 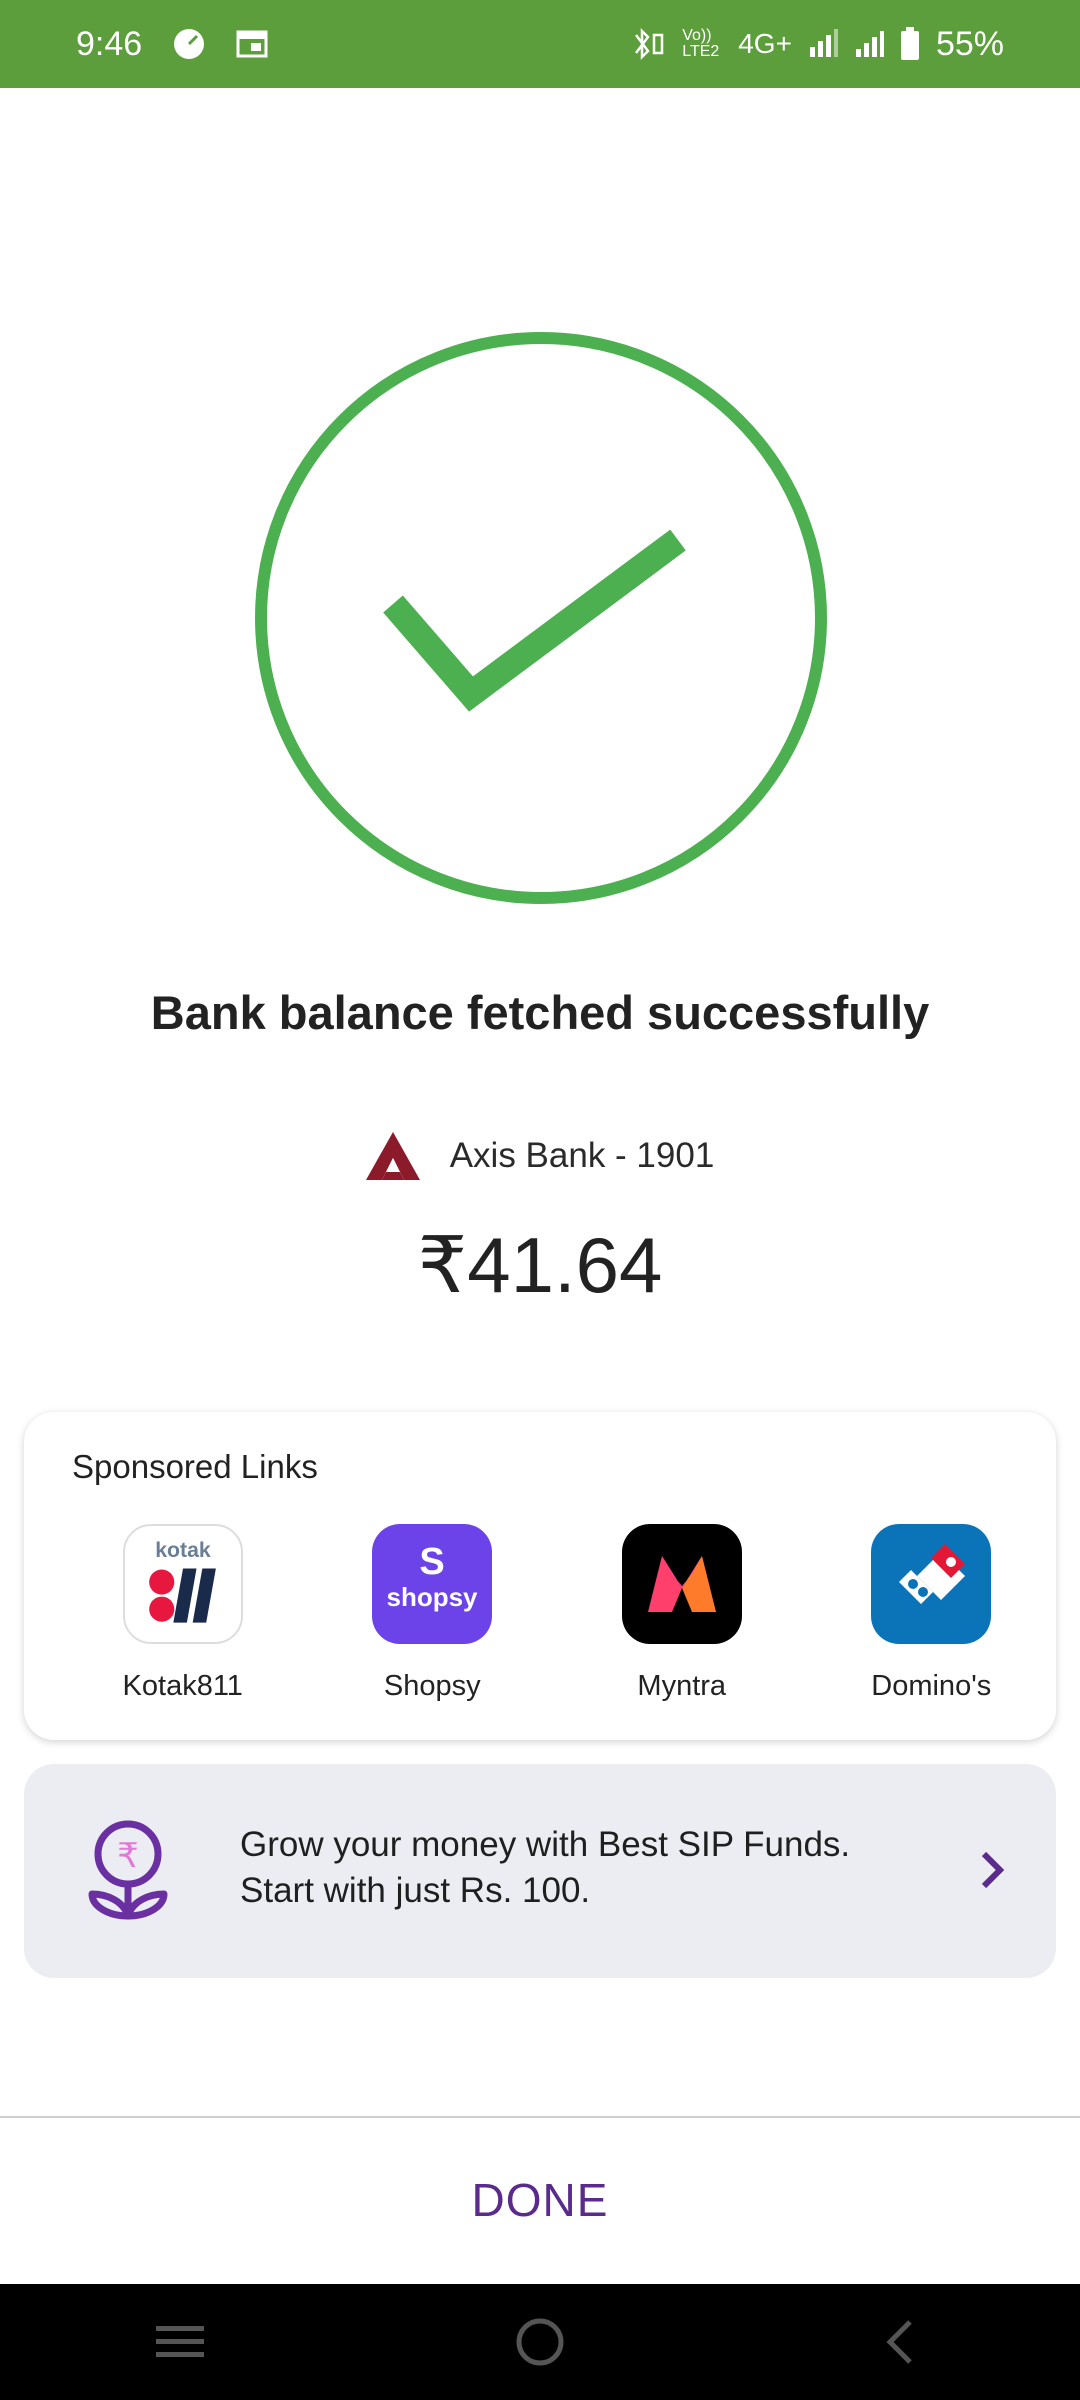 I want to click on network-type-label: 4G+, so click(x=765, y=43).